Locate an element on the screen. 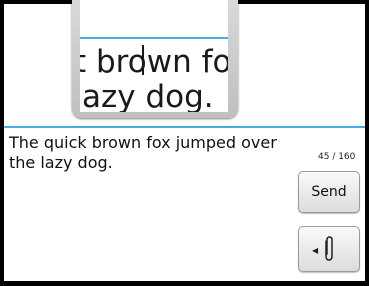  attach-button: ◀ is located at coordinates (329, 249).